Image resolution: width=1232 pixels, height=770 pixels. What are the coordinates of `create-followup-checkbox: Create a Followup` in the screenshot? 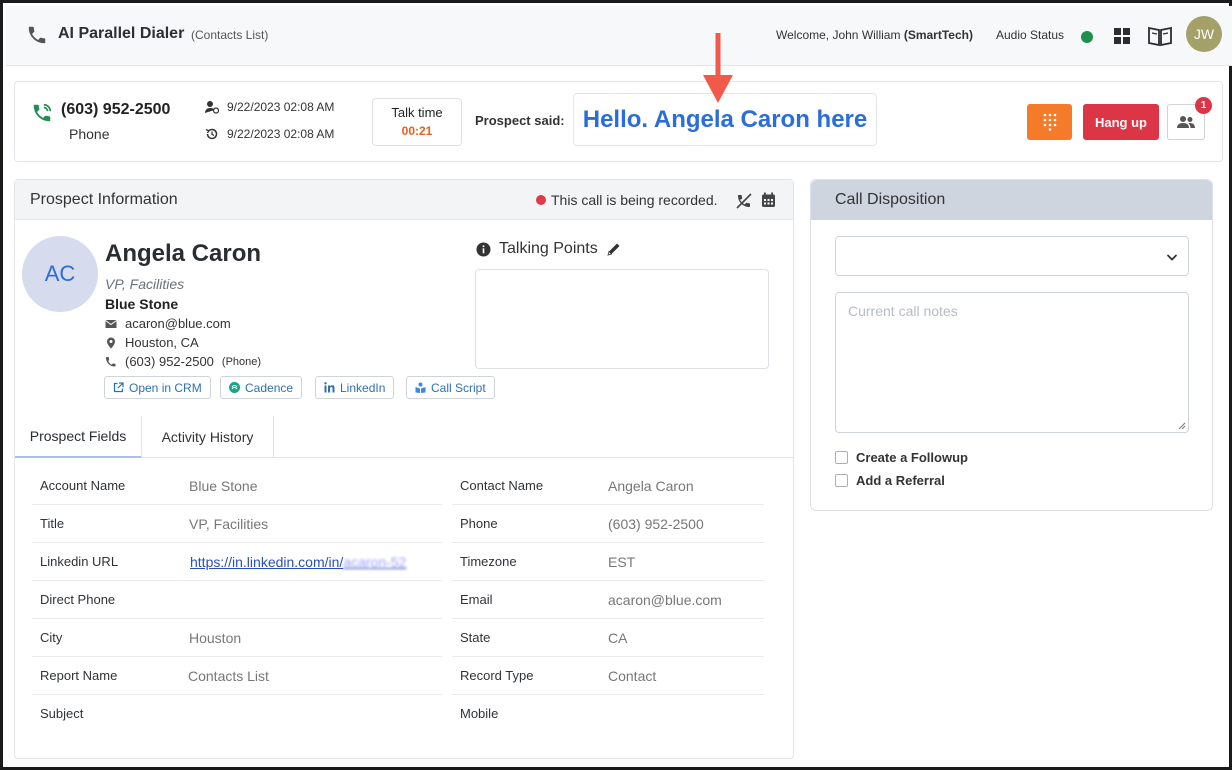 It's located at (901, 457).